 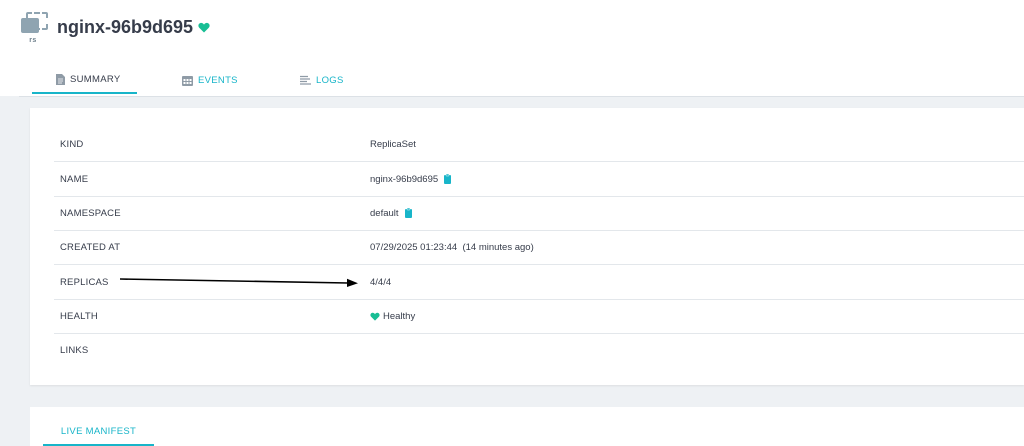 I want to click on row-key: CREATED AT, so click(x=90, y=247).